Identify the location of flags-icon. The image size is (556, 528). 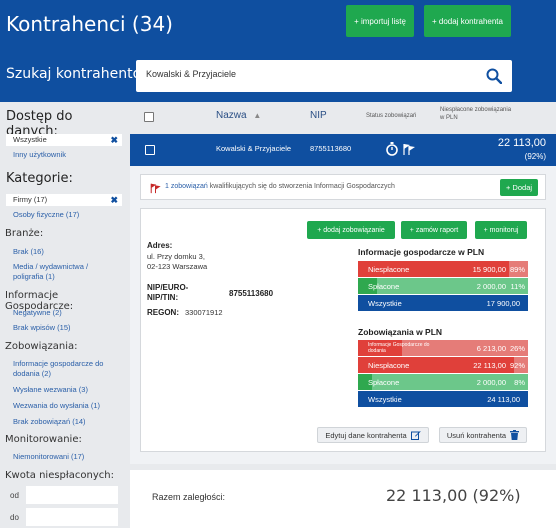
(409, 149).